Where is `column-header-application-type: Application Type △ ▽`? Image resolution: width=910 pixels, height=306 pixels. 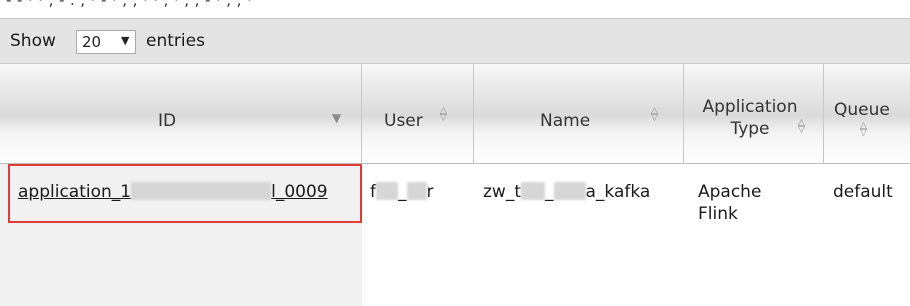 column-header-application-type: Application Type △ ▽ is located at coordinates (754, 114).